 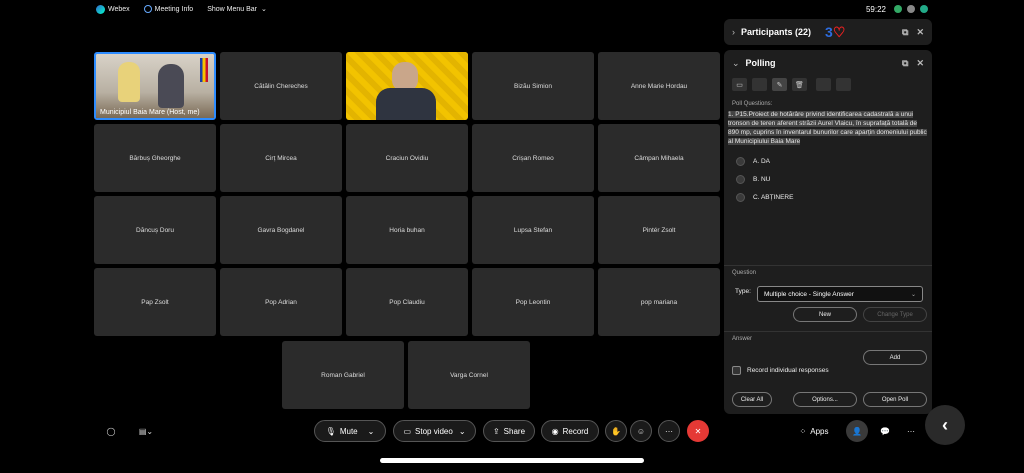 I want to click on share-icon: ⇪, so click(x=496, y=431).